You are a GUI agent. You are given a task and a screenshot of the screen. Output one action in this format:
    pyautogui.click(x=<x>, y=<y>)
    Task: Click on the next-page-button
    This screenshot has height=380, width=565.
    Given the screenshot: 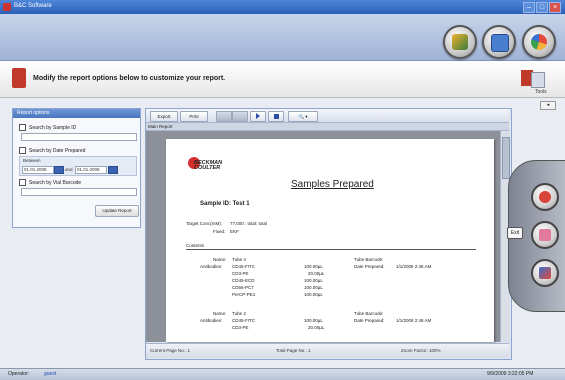 What is the action you would take?
    pyautogui.click(x=258, y=116)
    